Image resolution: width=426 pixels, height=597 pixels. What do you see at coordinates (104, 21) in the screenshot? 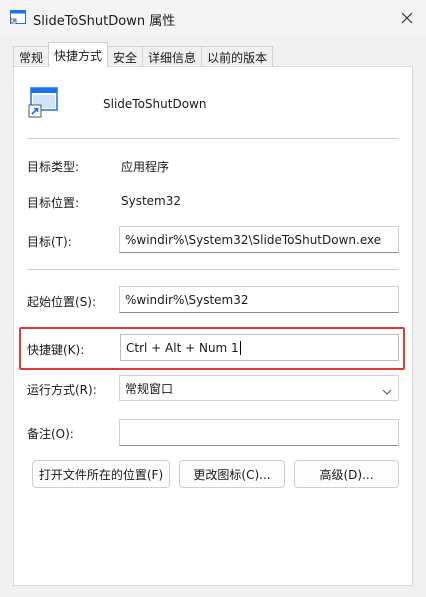
I see `window-title: SlideToShutDown 属性` at bounding box center [104, 21].